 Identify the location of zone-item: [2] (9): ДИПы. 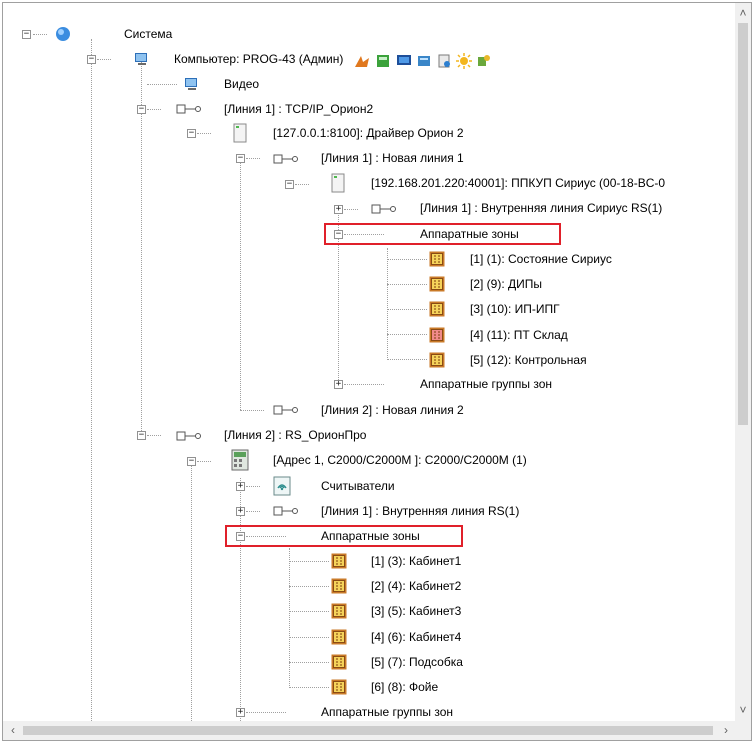
(506, 284).